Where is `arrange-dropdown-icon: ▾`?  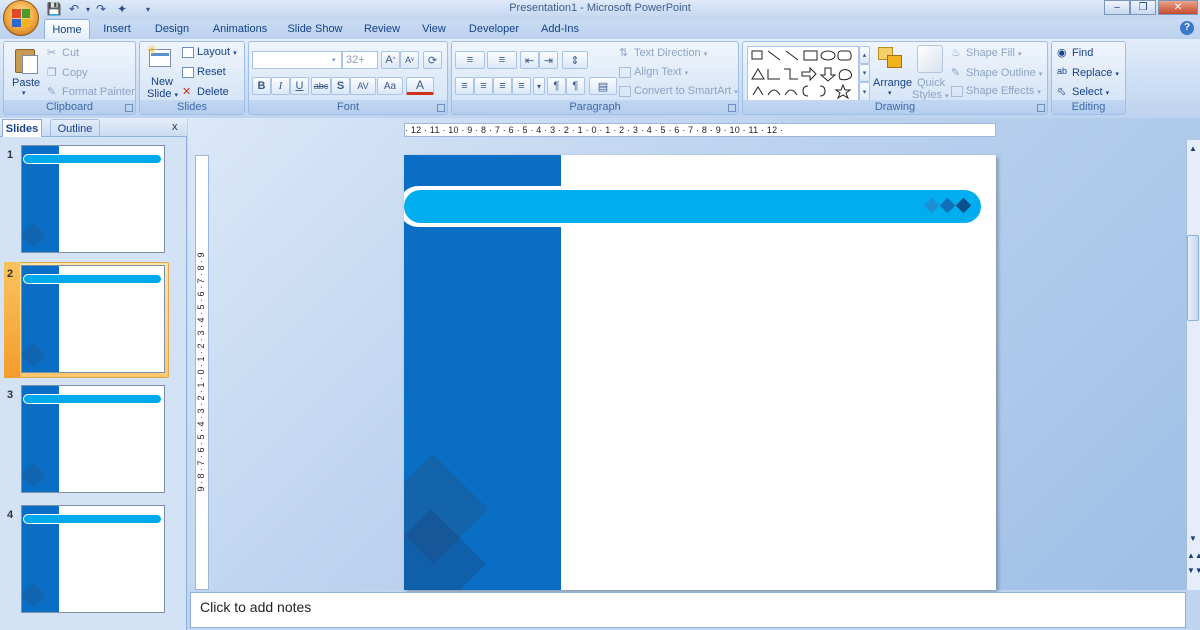 arrange-dropdown-icon: ▾ is located at coordinates (890, 93).